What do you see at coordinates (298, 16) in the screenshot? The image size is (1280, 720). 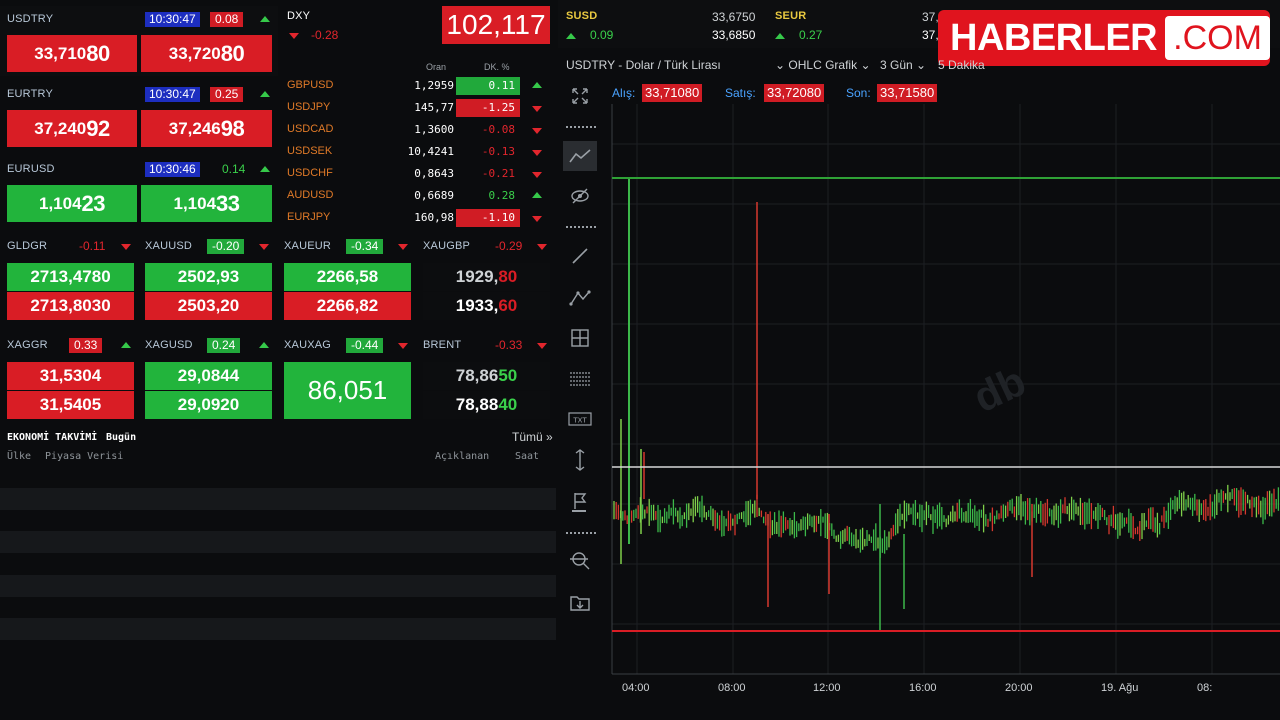 I see `dxy-symbol: DXY` at bounding box center [298, 16].